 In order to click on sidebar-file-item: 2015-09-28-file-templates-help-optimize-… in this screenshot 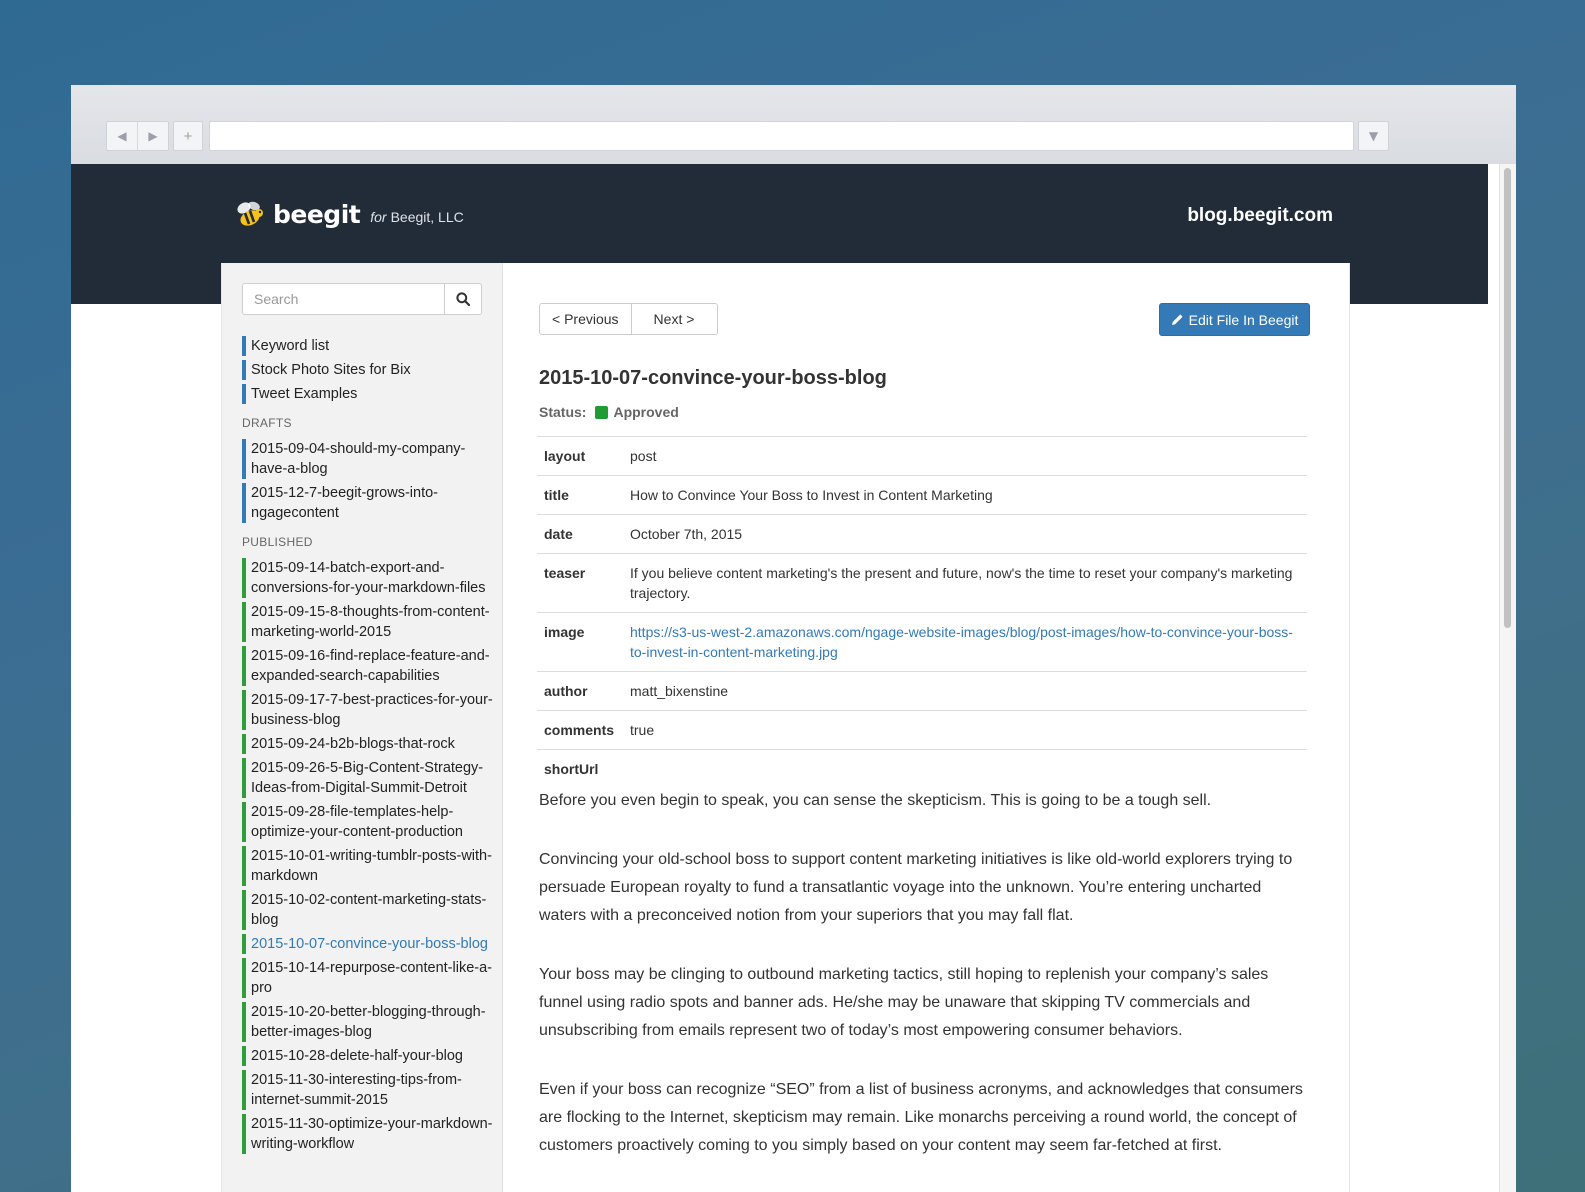, I will do `click(369, 822)`.